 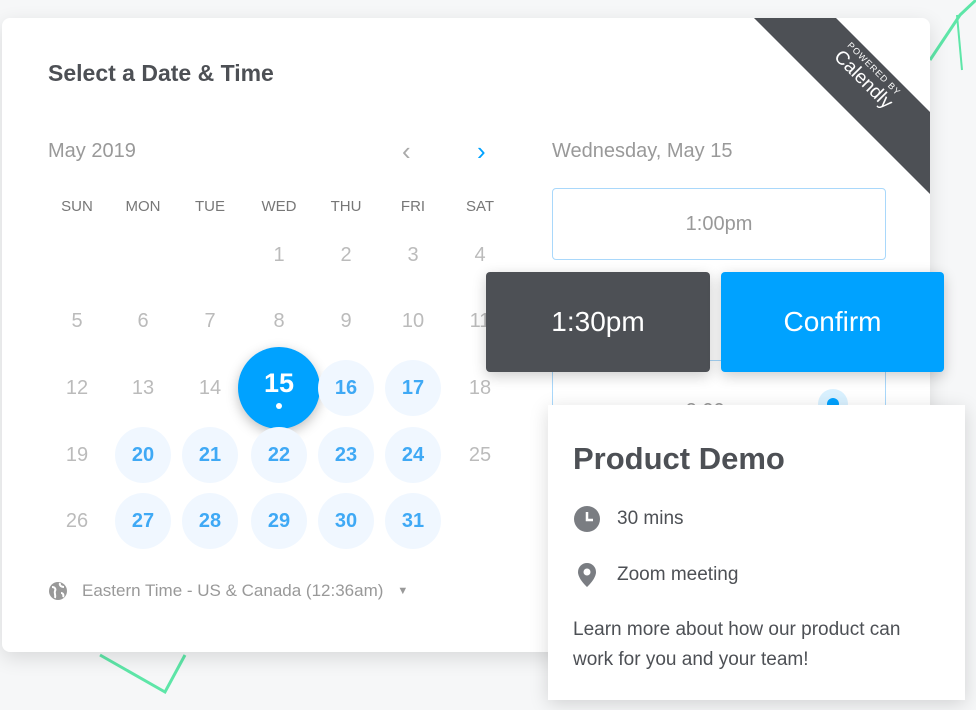 What do you see at coordinates (679, 458) in the screenshot?
I see `event-title: Product Demo` at bounding box center [679, 458].